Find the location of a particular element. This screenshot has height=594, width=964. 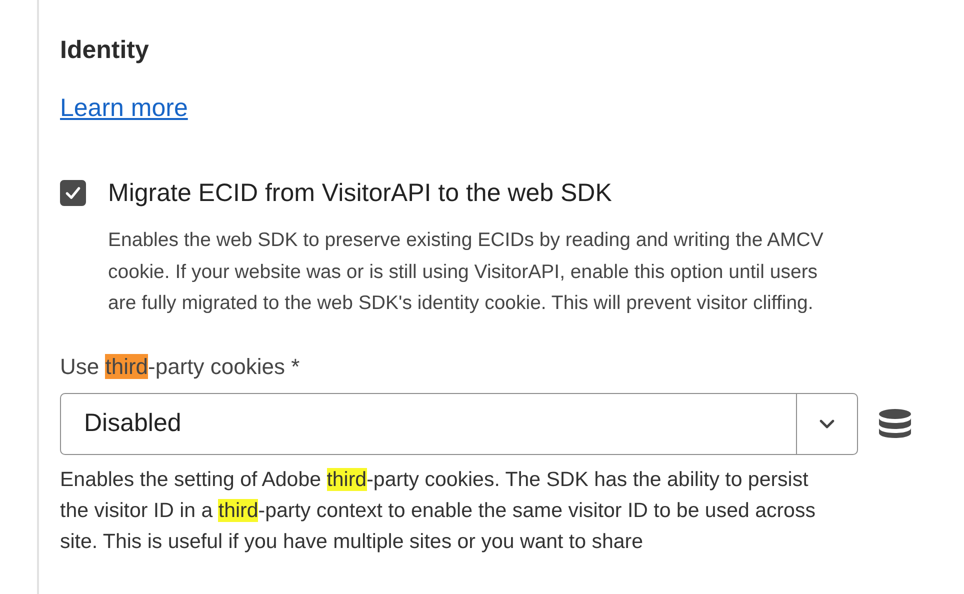

cookies-dropdown: Disabled is located at coordinates (459, 423).